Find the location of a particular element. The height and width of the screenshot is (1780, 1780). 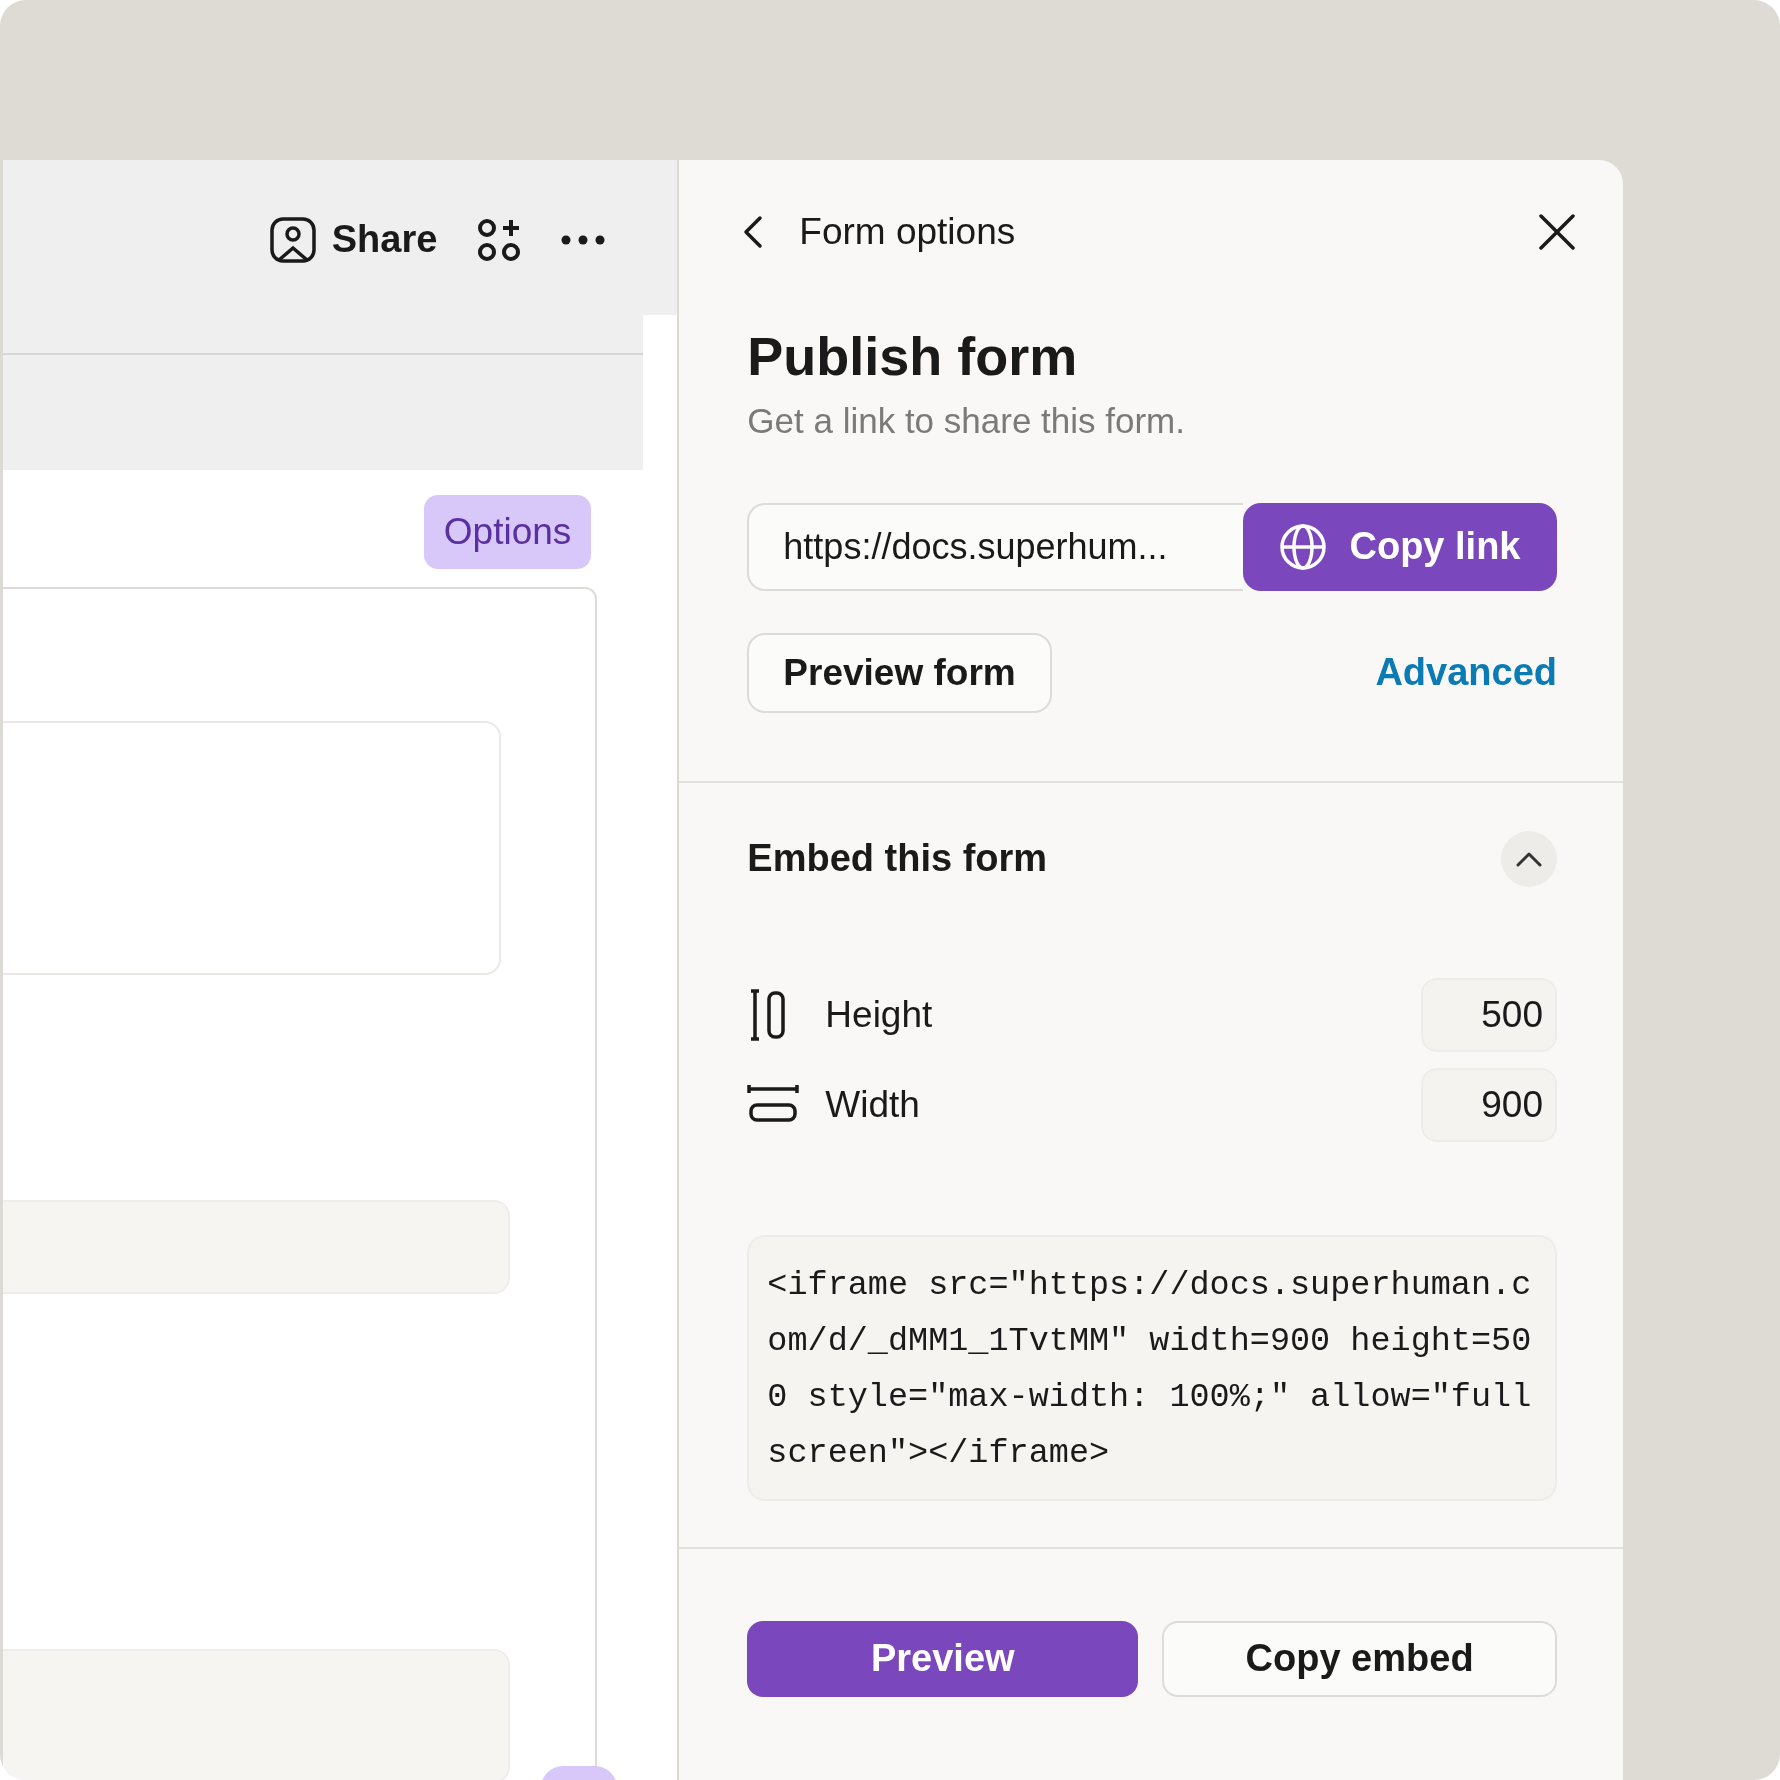

more-icon is located at coordinates (583, 239).